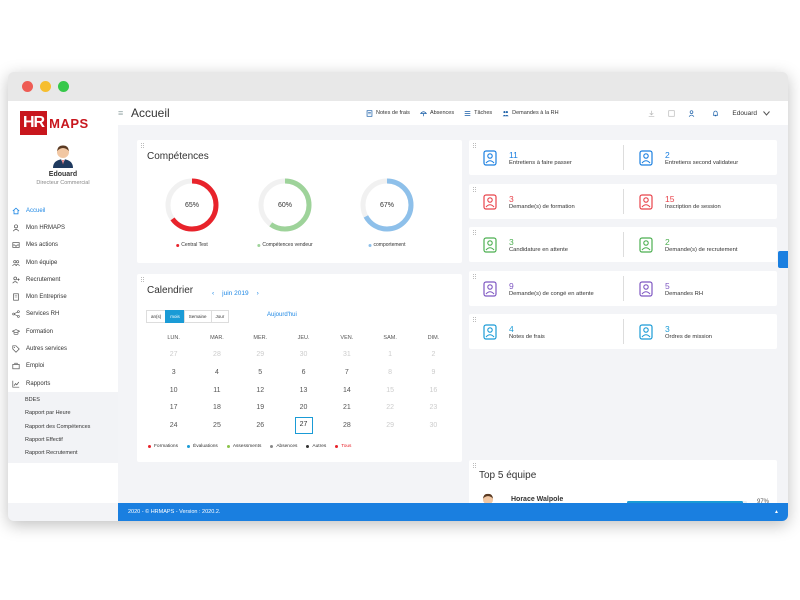 This screenshot has width=800, height=600. I want to click on calendar-day: 27, so click(173, 354).